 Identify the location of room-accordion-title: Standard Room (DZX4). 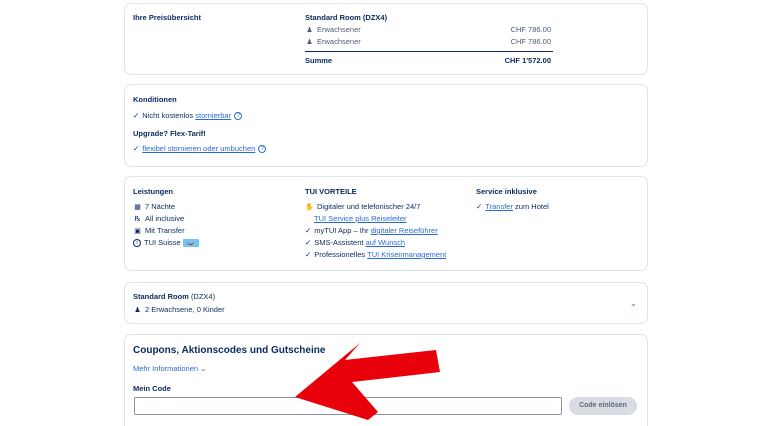
(174, 297).